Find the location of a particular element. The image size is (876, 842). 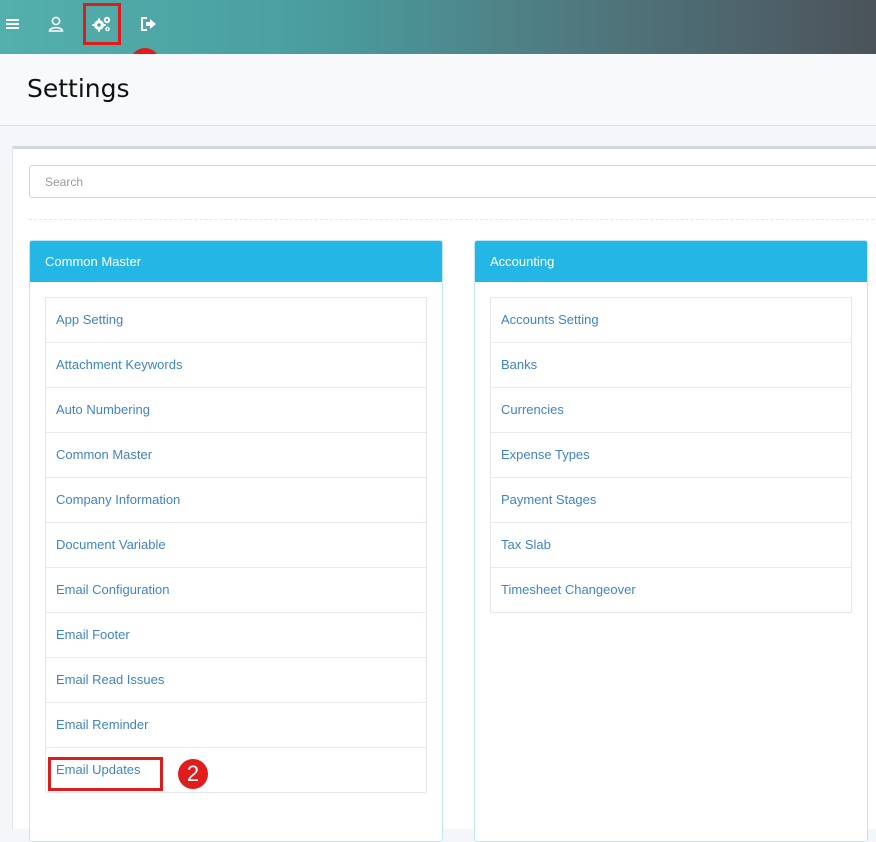

highlight-box-settings is located at coordinates (102, 24).